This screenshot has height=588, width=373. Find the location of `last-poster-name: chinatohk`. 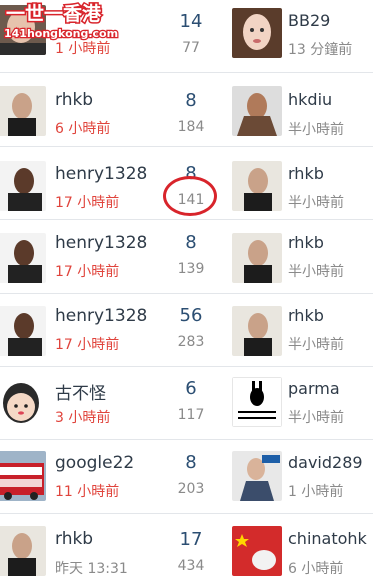

last-poster-name: chinatohk is located at coordinates (327, 538).